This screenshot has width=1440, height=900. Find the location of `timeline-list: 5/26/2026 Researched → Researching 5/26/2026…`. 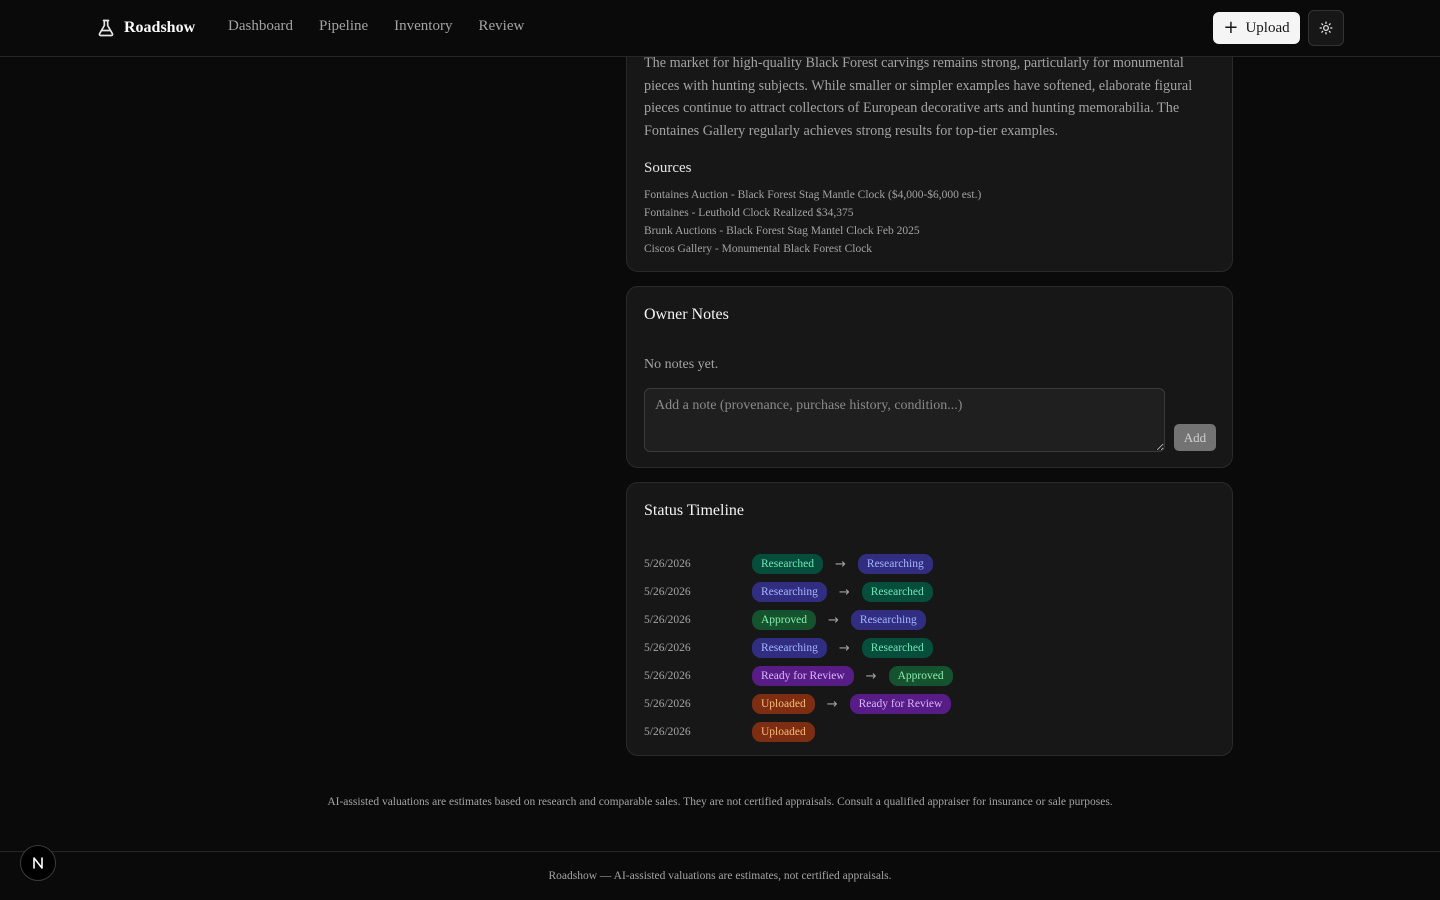

timeline-list: 5/26/2026 Researched → Researching 5/26/2026… is located at coordinates (798, 648).